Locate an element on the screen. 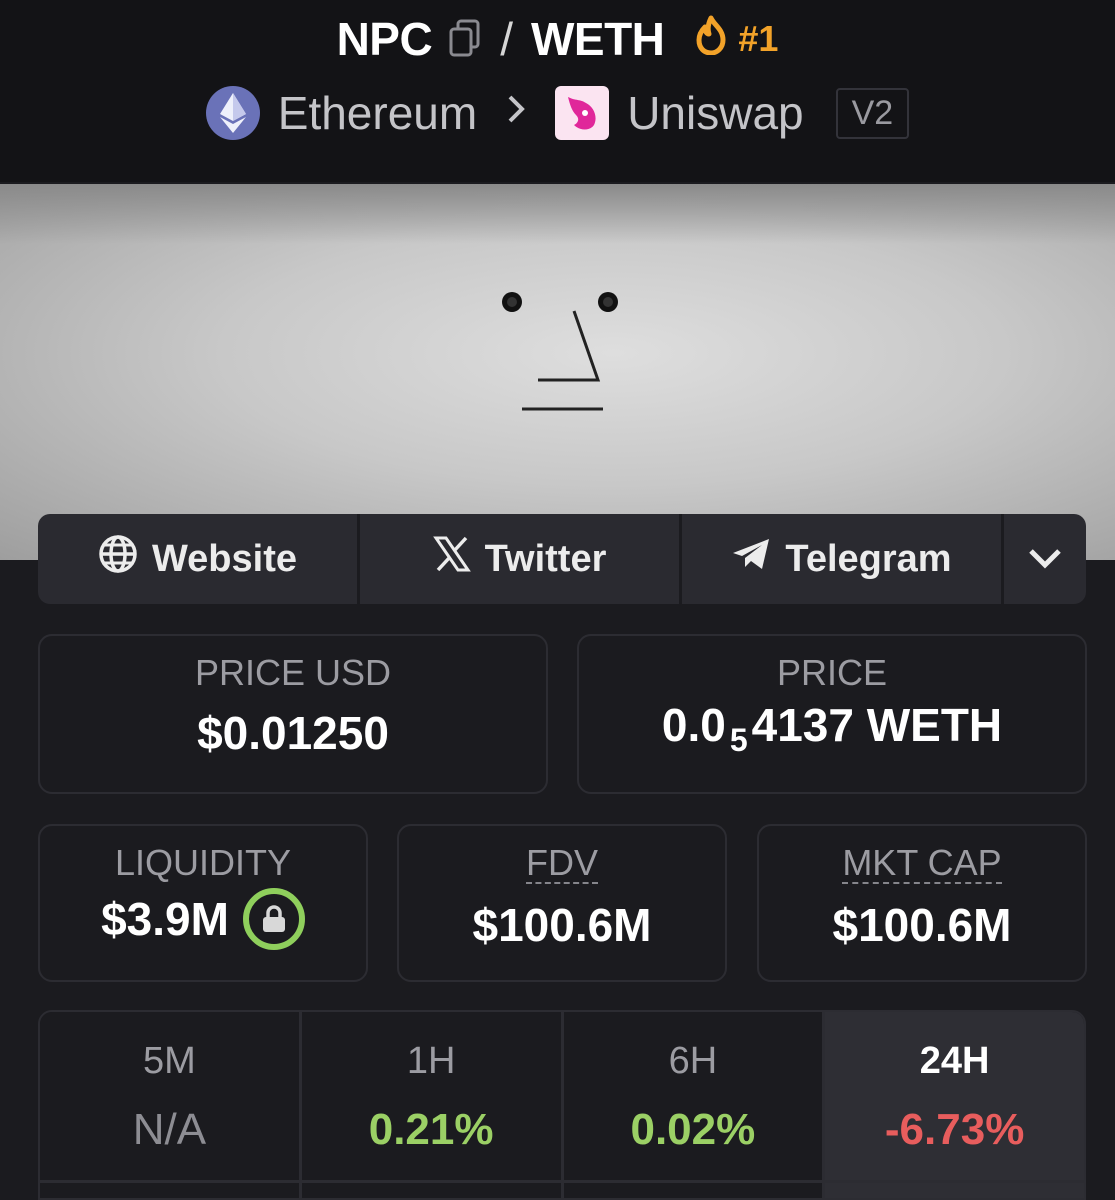 The width and height of the screenshot is (1115, 1200). tab-24h: 24H -6.73% is located at coordinates (954, 1105).